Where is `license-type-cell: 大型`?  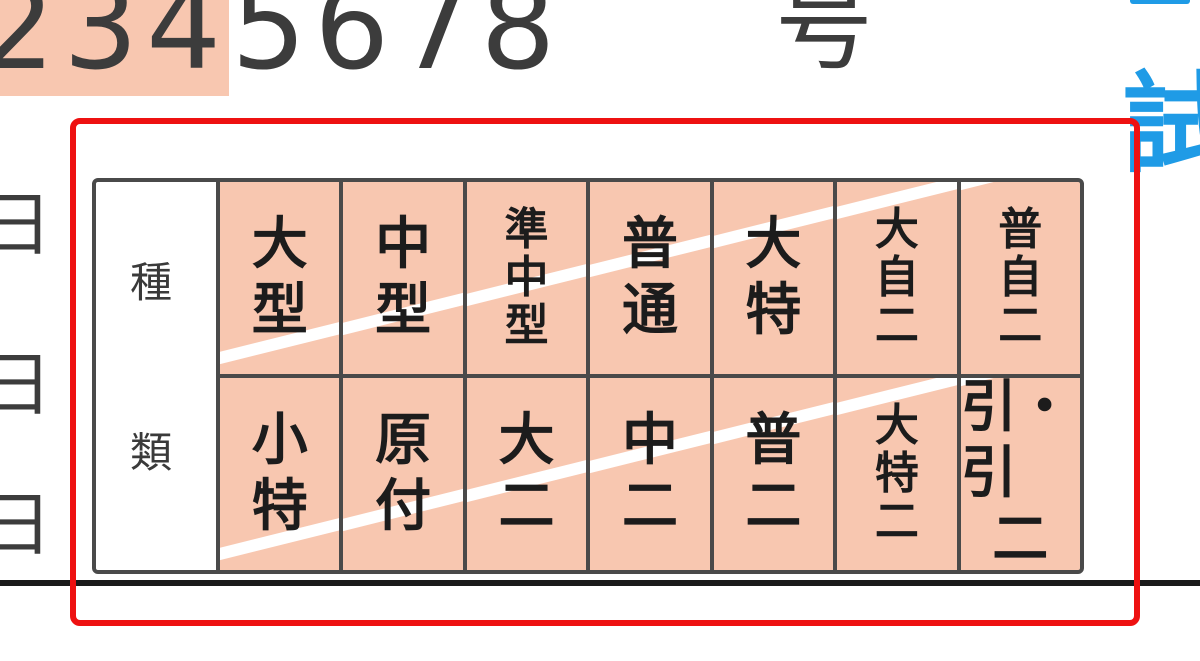 license-type-cell: 大型 is located at coordinates (280, 278).